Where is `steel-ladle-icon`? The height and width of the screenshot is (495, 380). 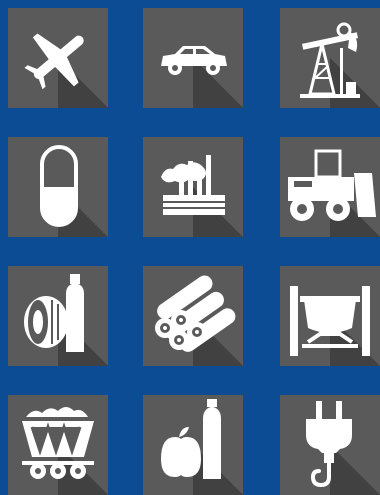 steel-ladle-icon is located at coordinates (330, 321).